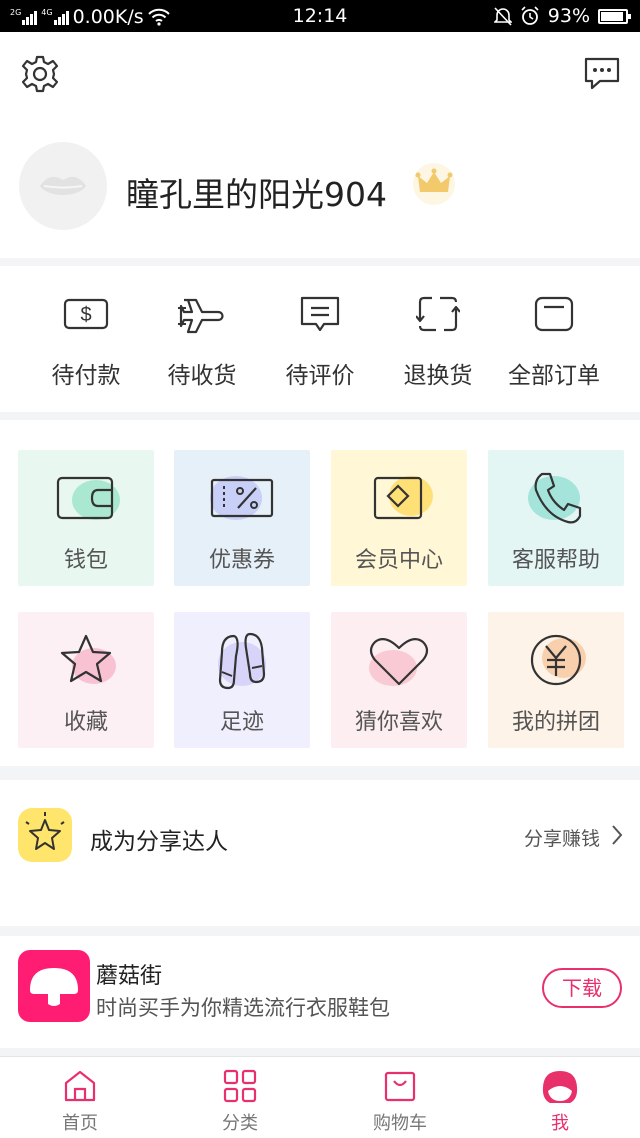  What do you see at coordinates (85, 722) in the screenshot?
I see `tile-label: 收藏` at bounding box center [85, 722].